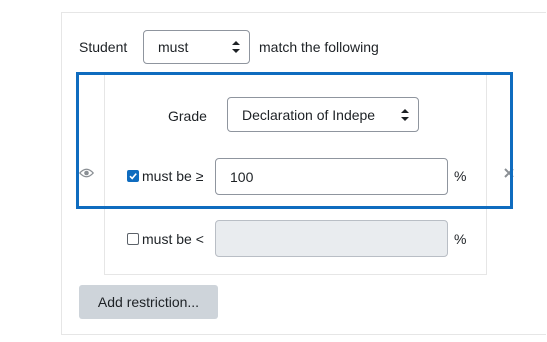 The height and width of the screenshot is (342, 547). What do you see at coordinates (331, 238) in the screenshot?
I see `max-grade-input` at bounding box center [331, 238].